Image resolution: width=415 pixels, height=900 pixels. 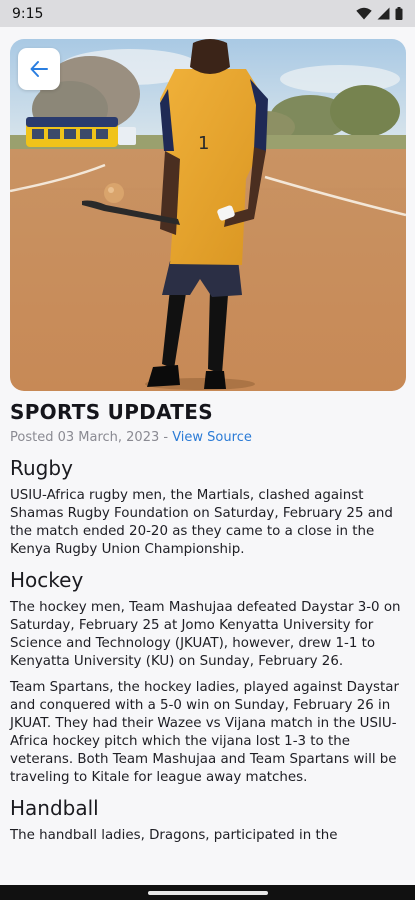 What do you see at coordinates (207, 13) in the screenshot?
I see `status-bar: 9:15` at bounding box center [207, 13].